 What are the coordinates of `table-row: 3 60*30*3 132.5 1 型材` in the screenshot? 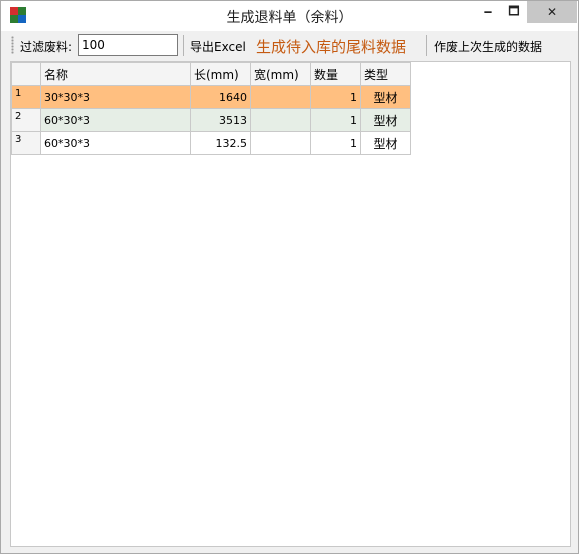 It's located at (211, 143).